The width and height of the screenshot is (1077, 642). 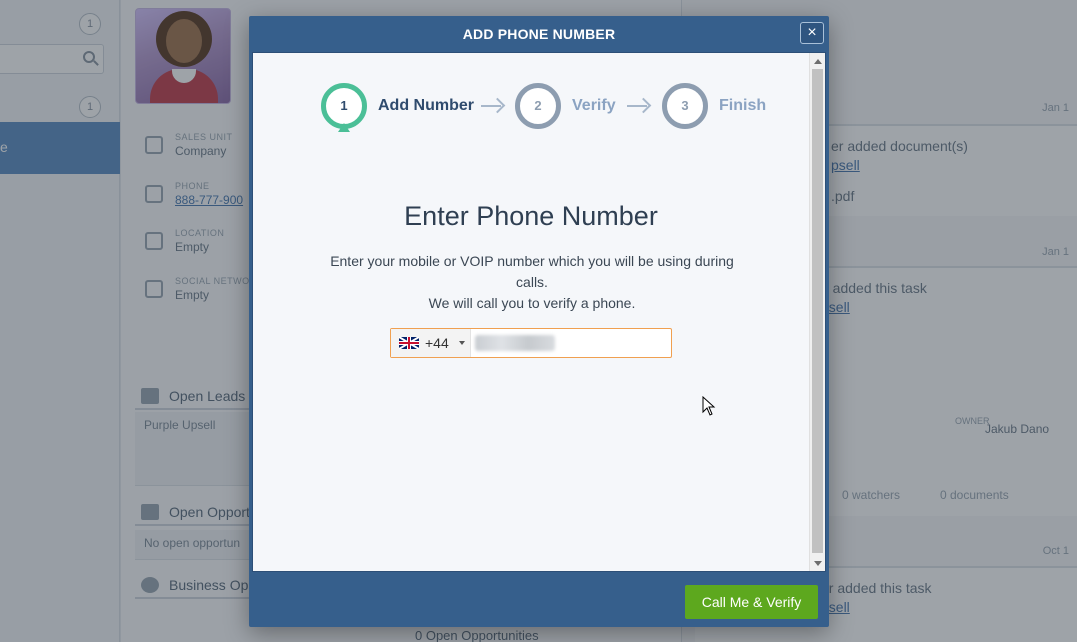 What do you see at coordinates (812, 33) in the screenshot?
I see `close-button: ×` at bounding box center [812, 33].